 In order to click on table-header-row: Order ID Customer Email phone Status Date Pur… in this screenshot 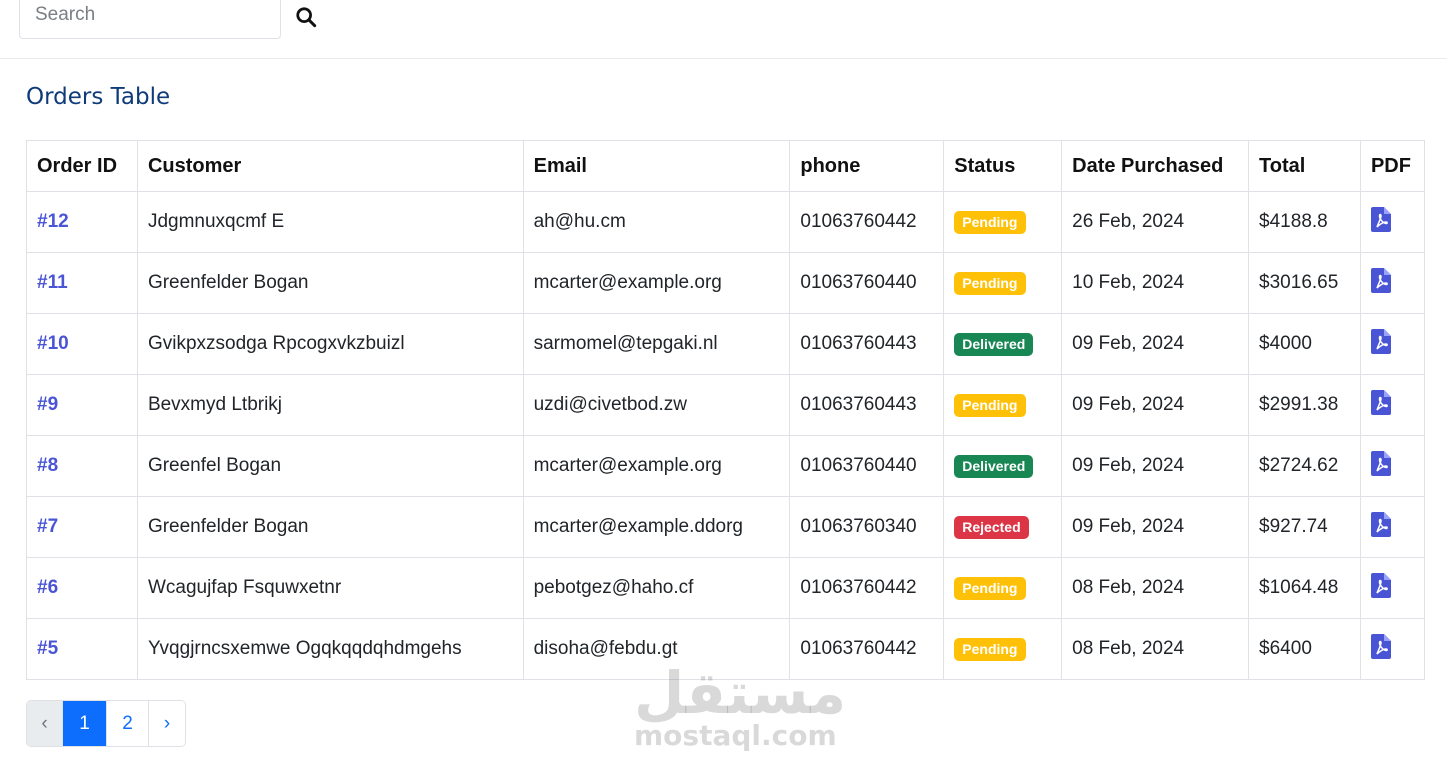, I will do `click(726, 166)`.